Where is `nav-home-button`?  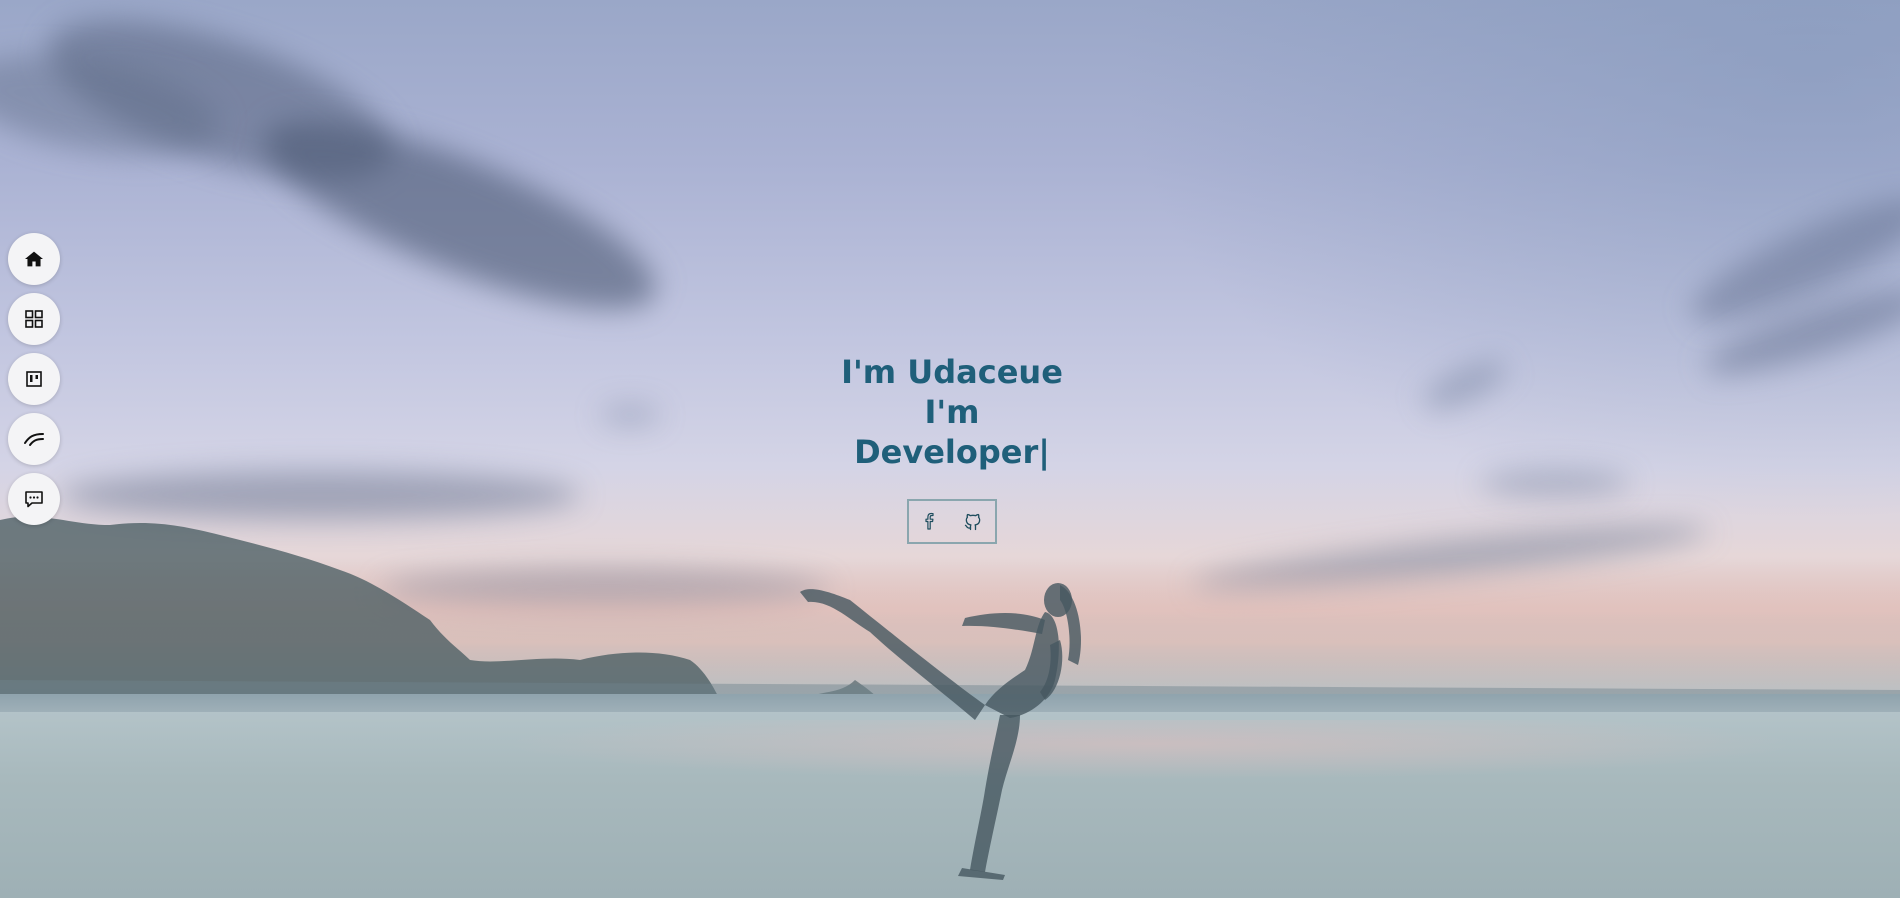 nav-home-button is located at coordinates (34, 259).